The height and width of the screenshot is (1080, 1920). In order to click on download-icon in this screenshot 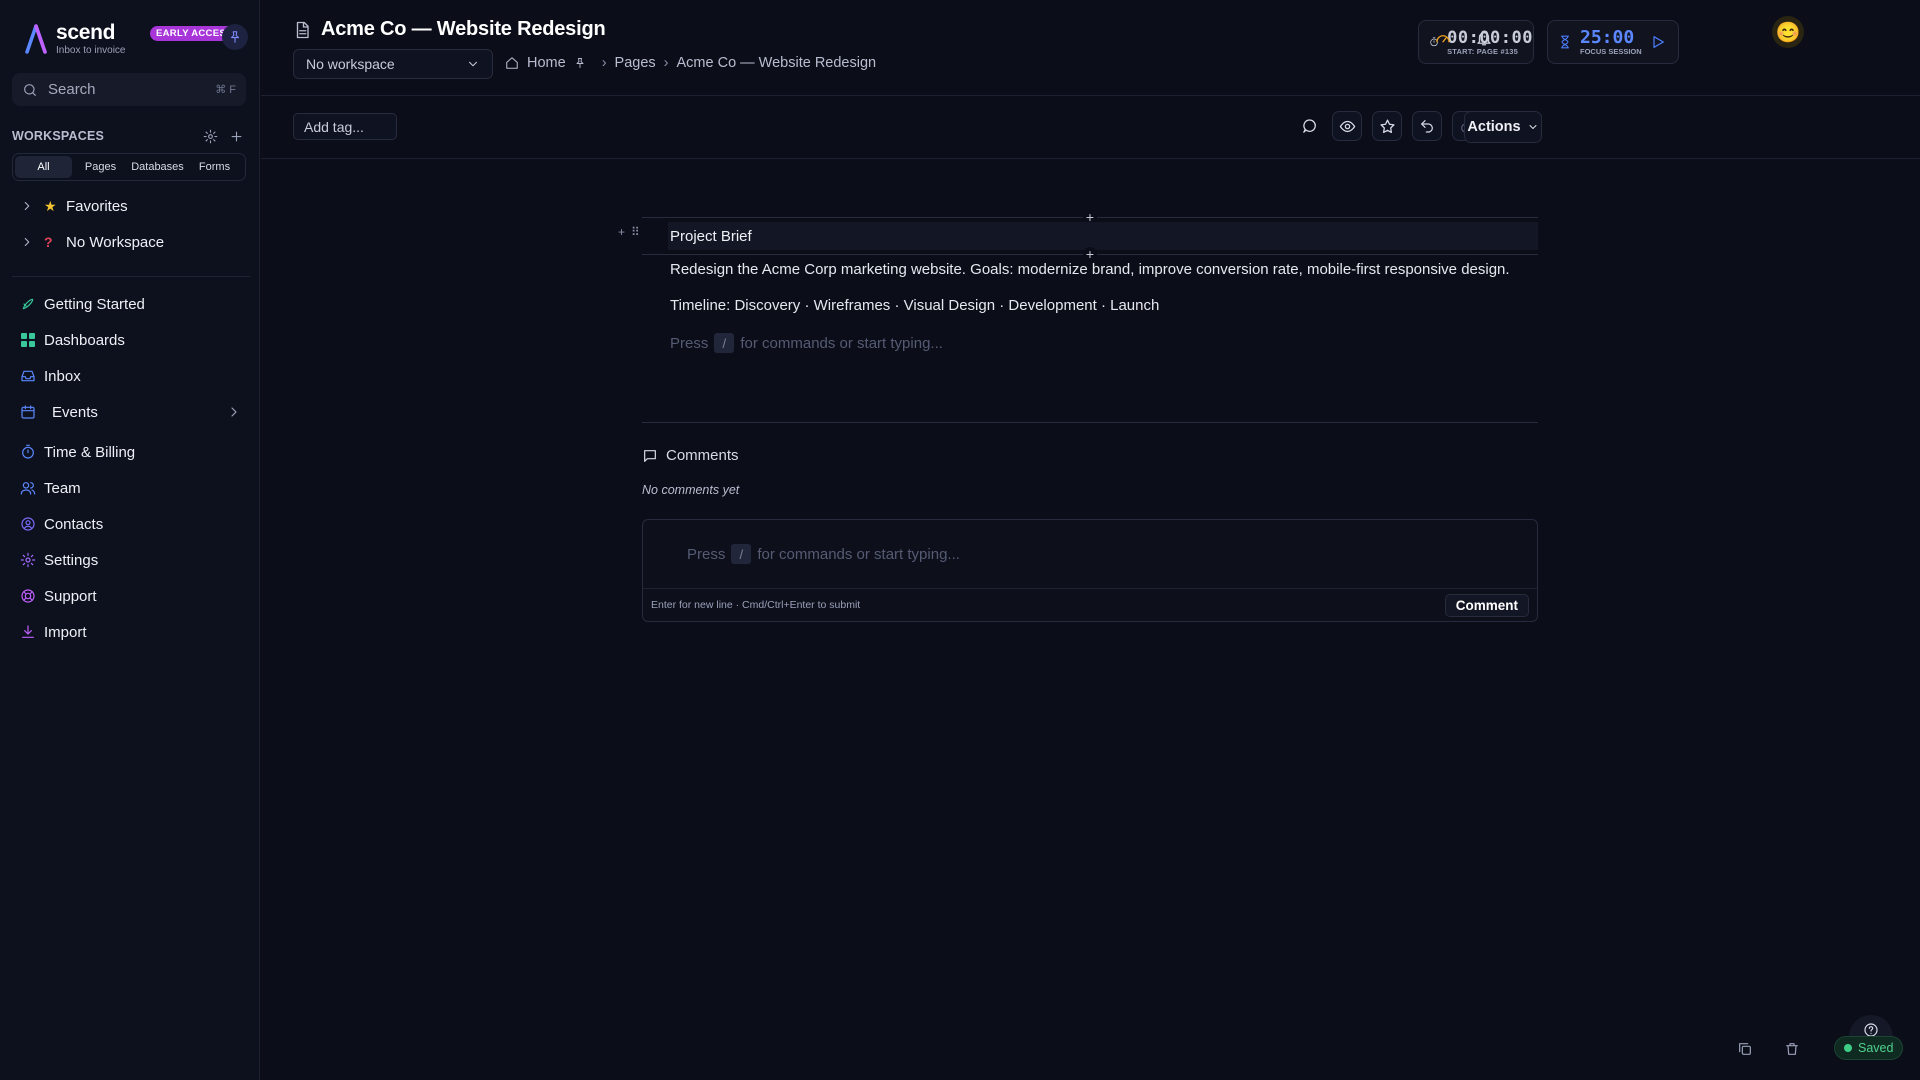, I will do `click(28, 631)`.